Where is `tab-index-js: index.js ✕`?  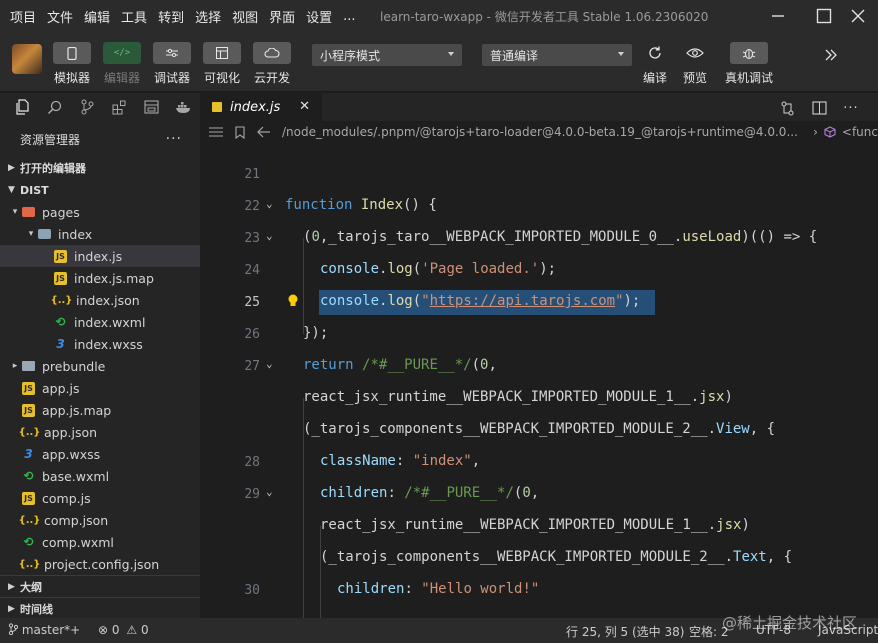 tab-index-js: index.js ✕ is located at coordinates (261, 107).